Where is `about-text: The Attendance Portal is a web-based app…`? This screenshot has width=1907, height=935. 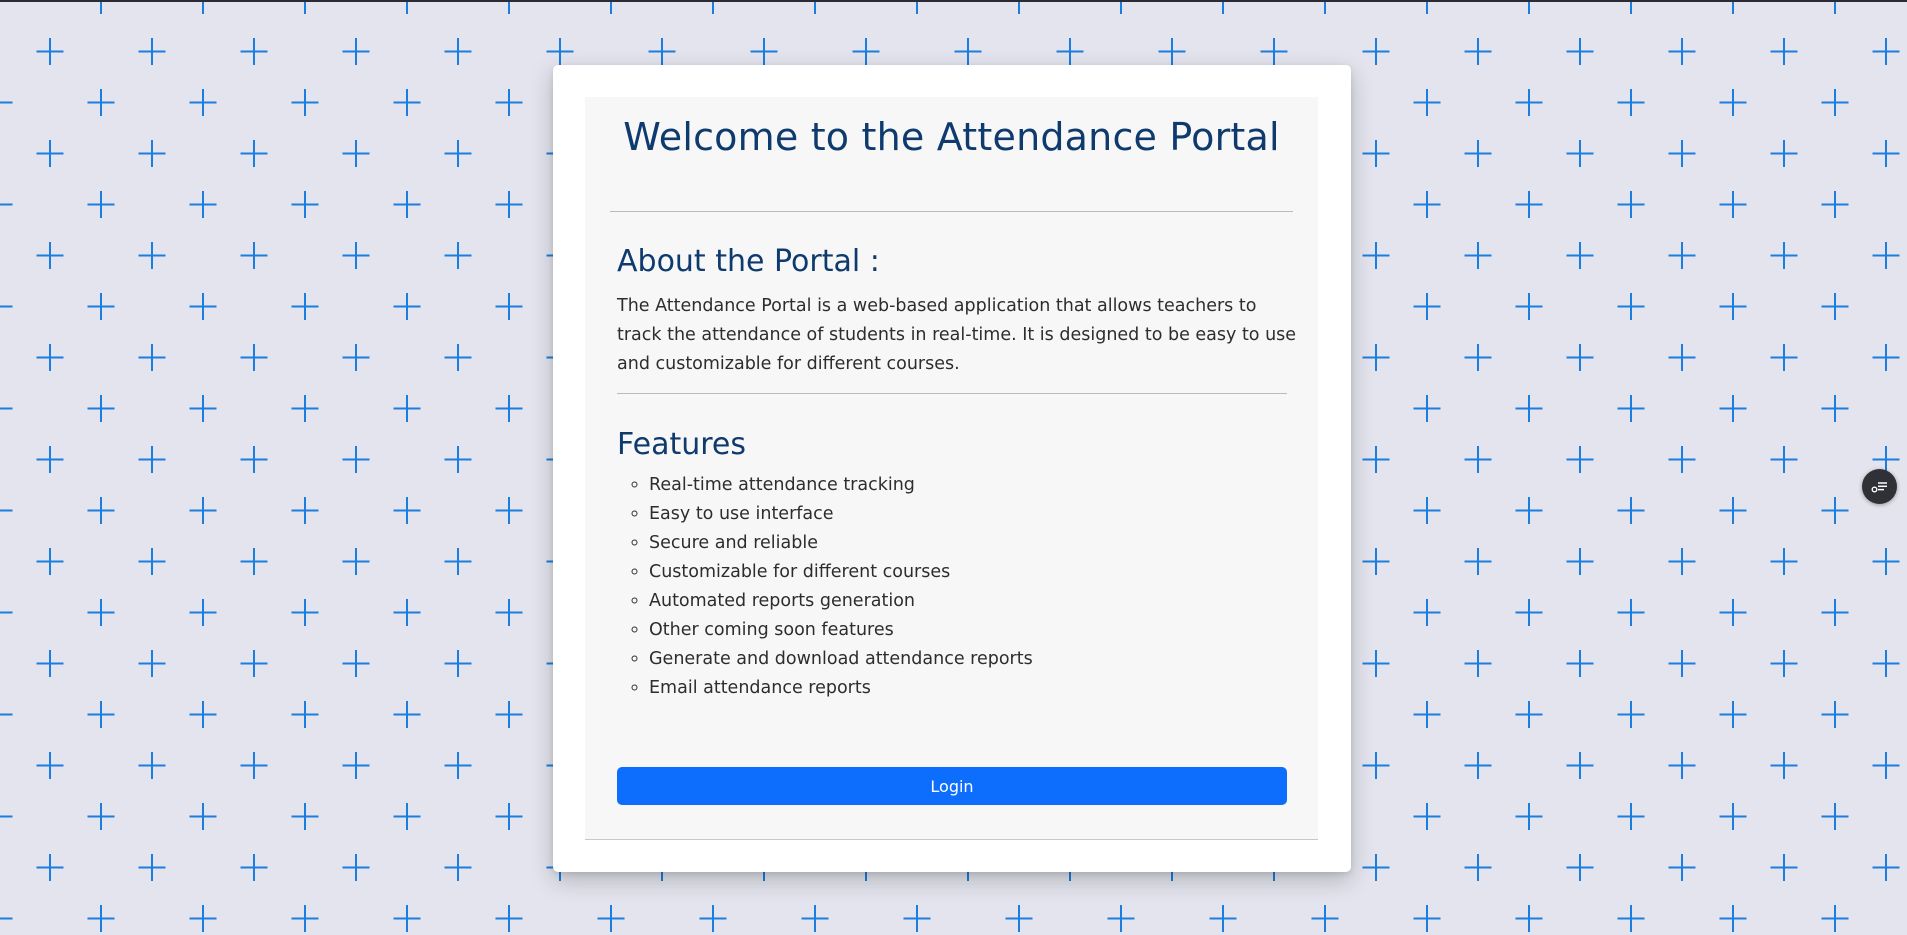 about-text: The Attendance Portal is a web-based app… is located at coordinates (957, 335).